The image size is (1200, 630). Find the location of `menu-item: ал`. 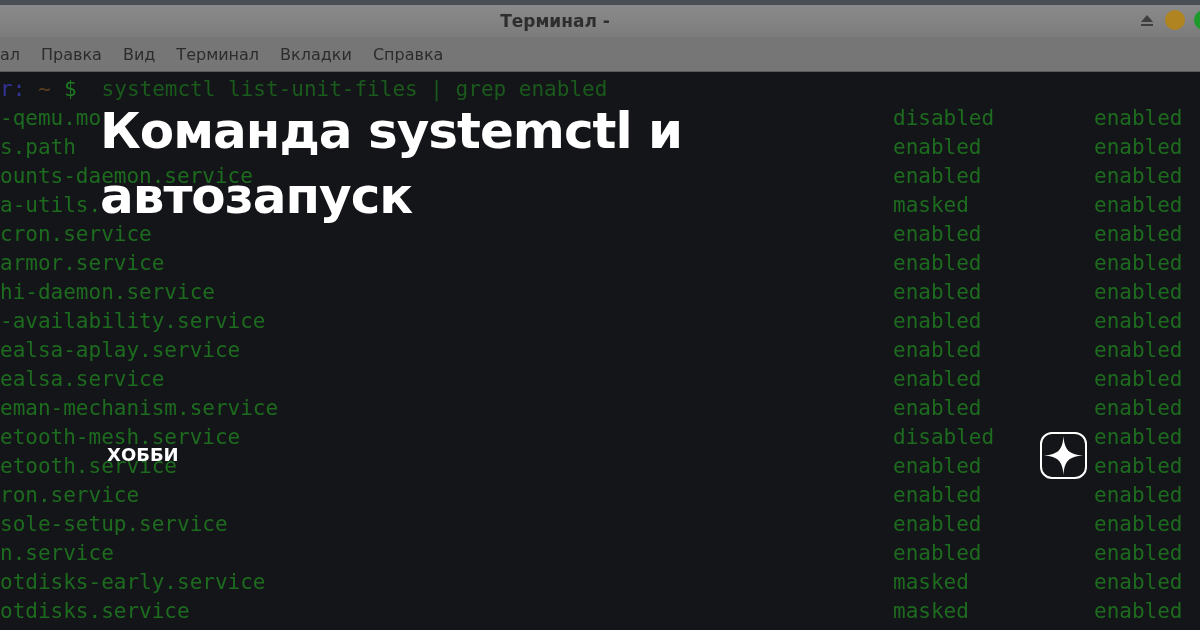

menu-item: ал is located at coordinates (10, 54).